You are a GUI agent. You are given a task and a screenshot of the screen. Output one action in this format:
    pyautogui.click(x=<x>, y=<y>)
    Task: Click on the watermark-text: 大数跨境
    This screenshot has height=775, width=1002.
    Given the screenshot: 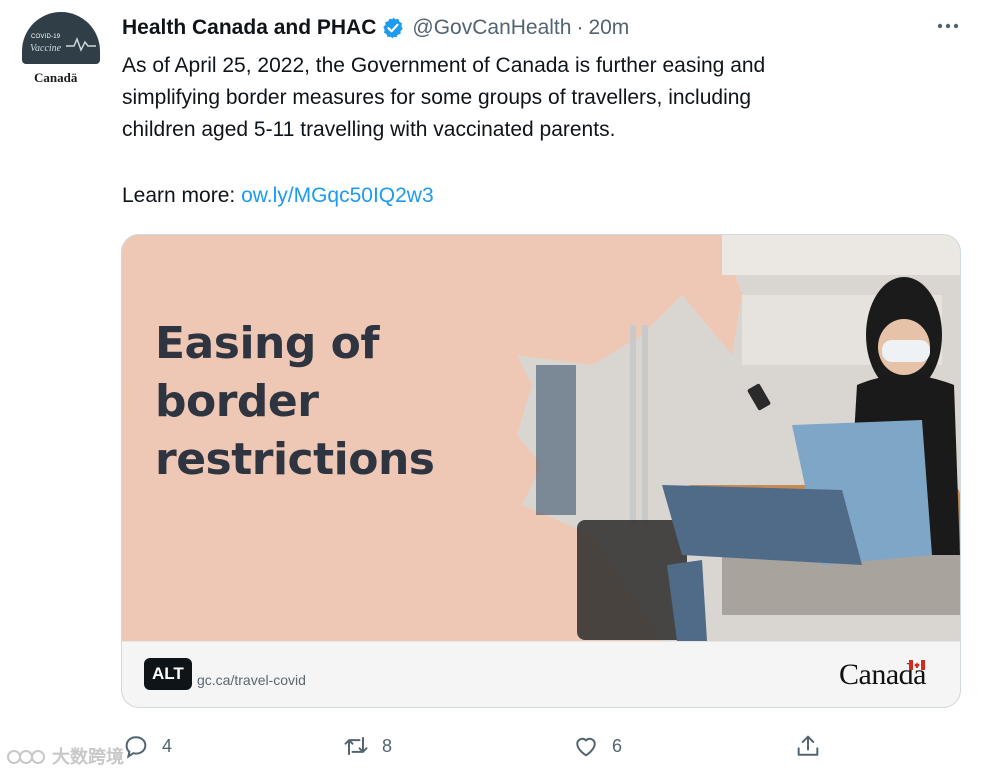 What is the action you would take?
    pyautogui.click(x=88, y=757)
    